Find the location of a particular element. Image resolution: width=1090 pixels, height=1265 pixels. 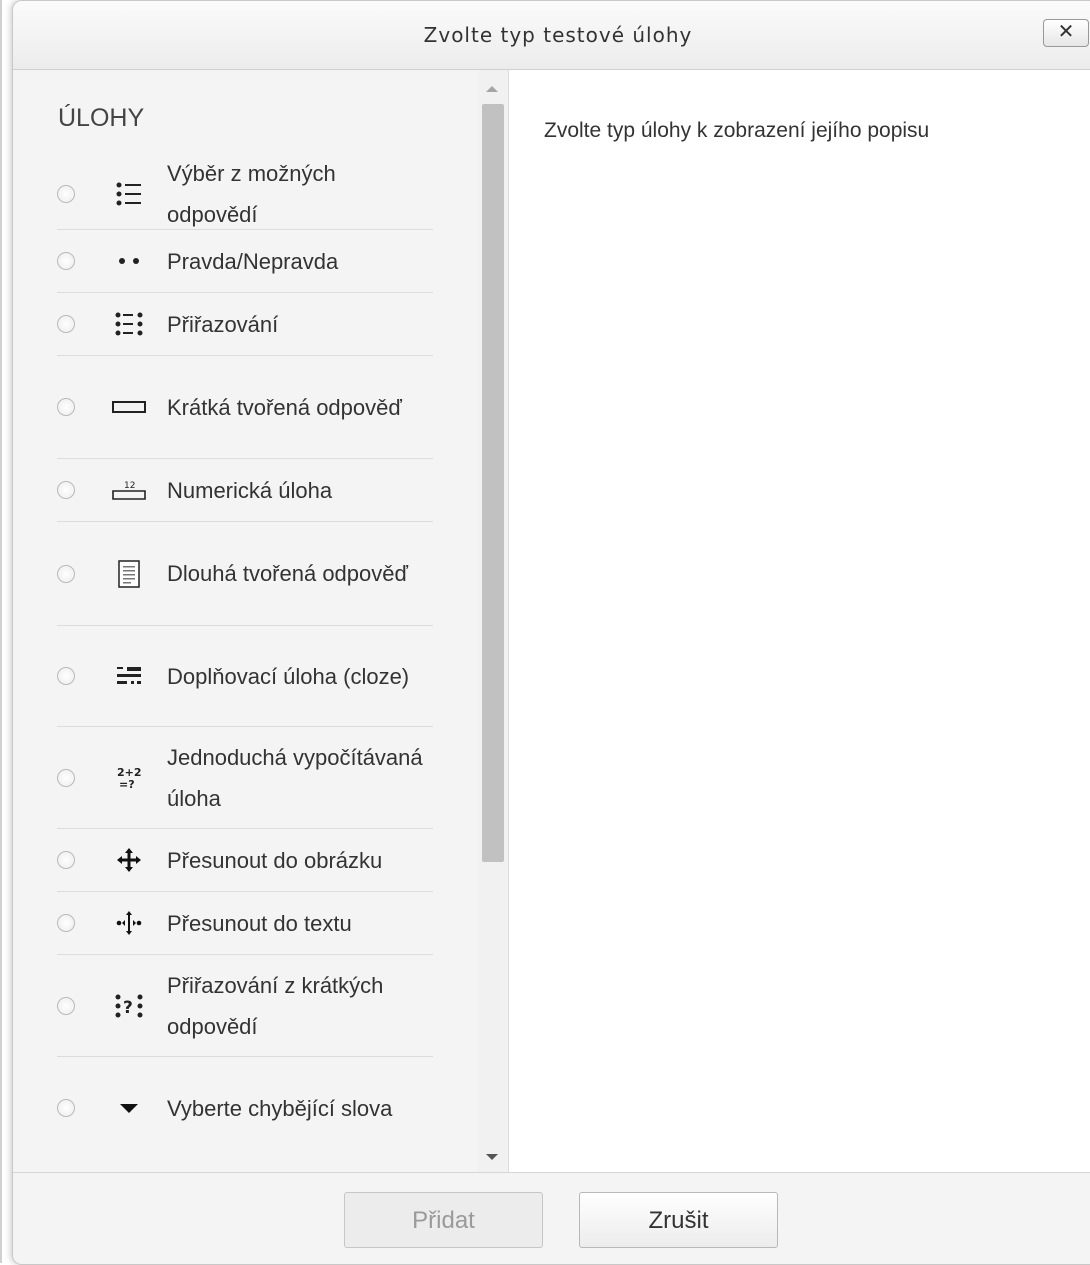

option-matching: Přiřazování is located at coordinates (245, 324).